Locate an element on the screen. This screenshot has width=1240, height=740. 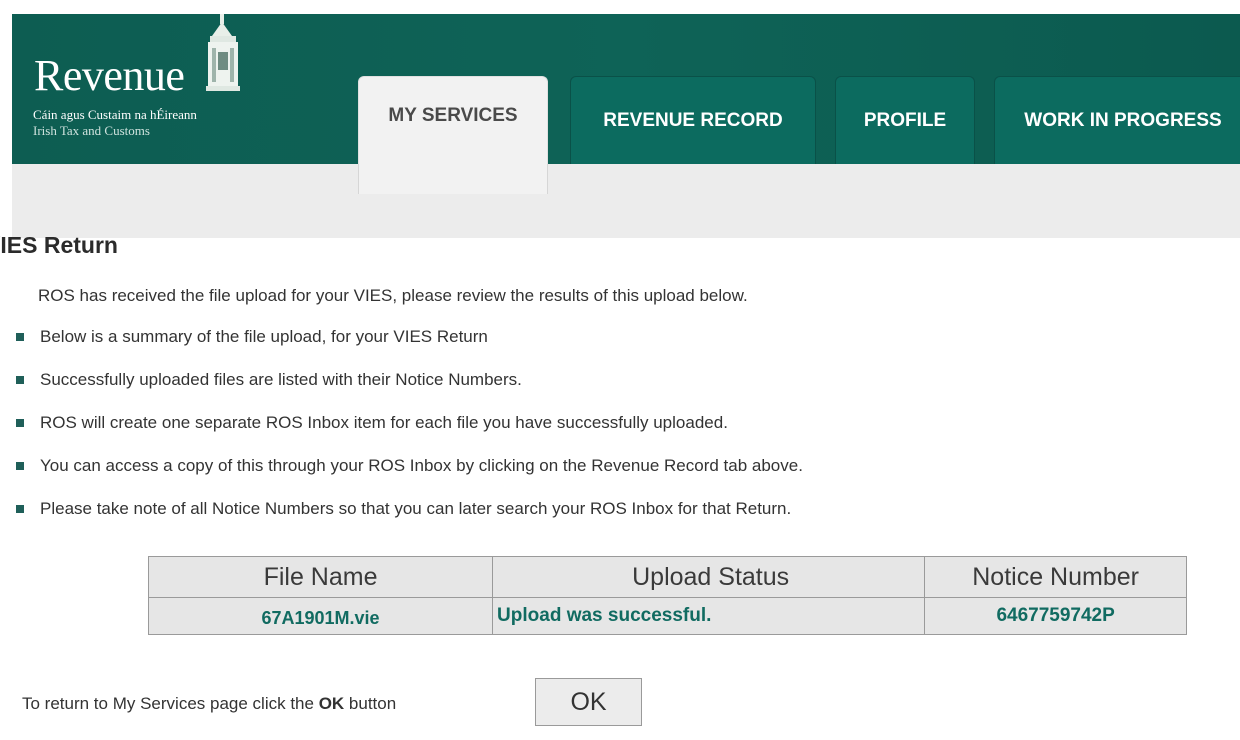
tab-label: REVENUE RECORD is located at coordinates (693, 120).